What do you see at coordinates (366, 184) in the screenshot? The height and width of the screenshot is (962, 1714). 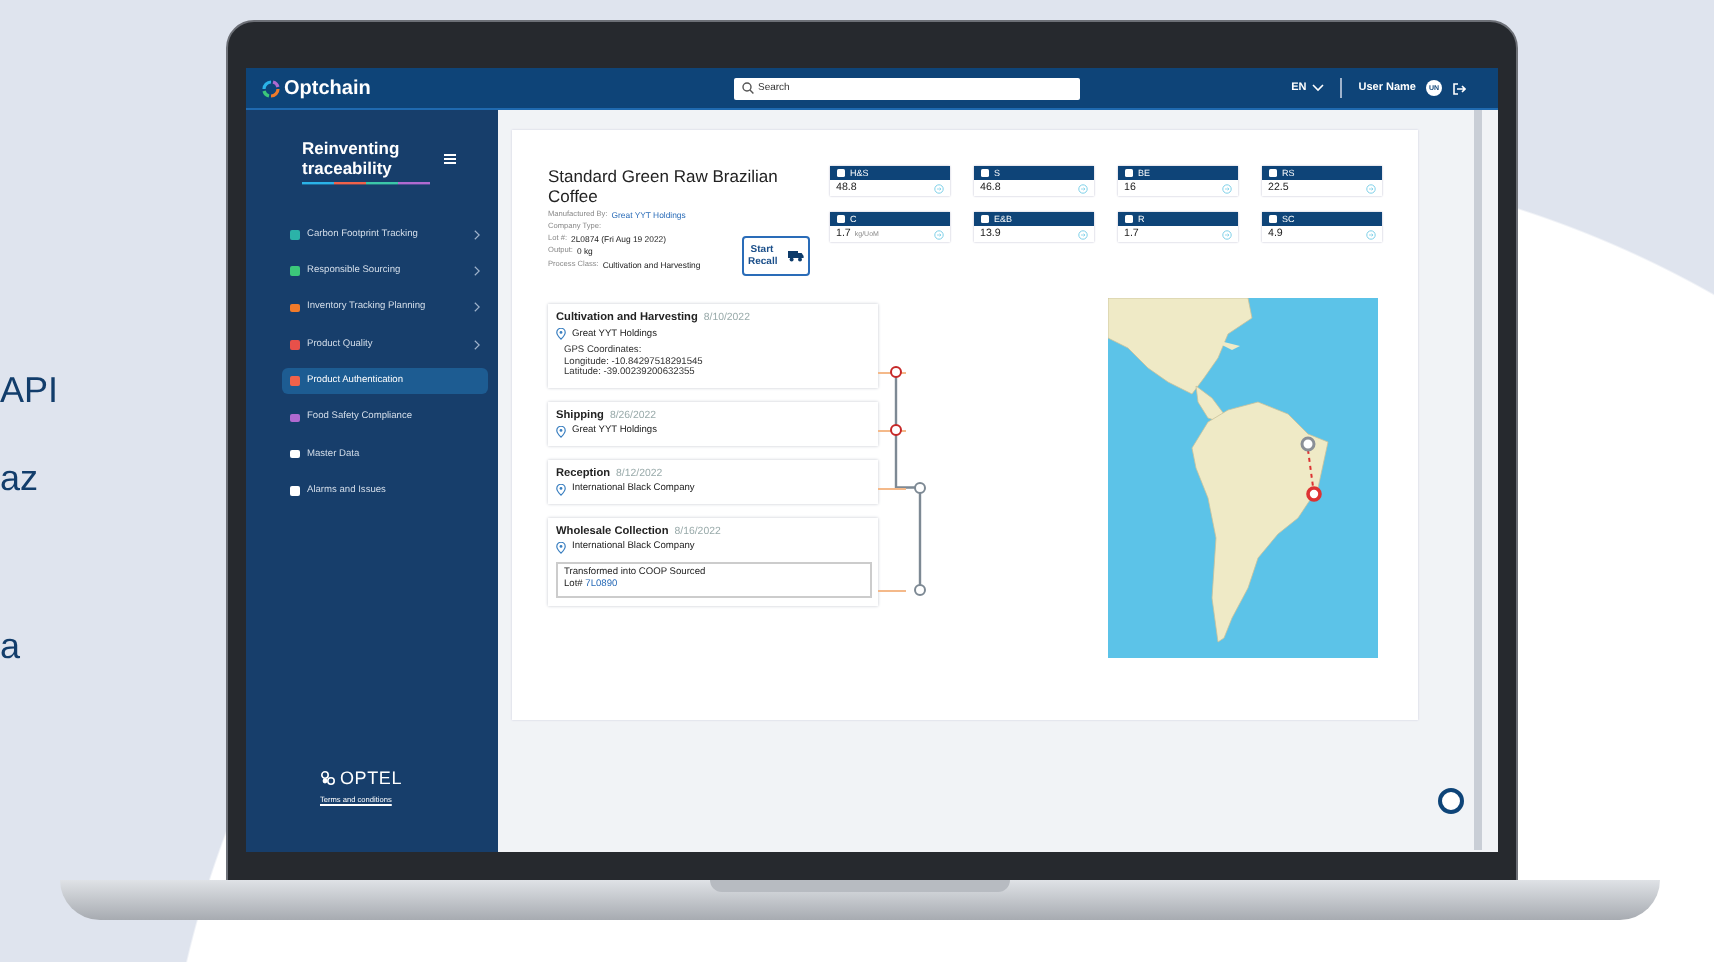 I see `underline-decoration` at bounding box center [366, 184].